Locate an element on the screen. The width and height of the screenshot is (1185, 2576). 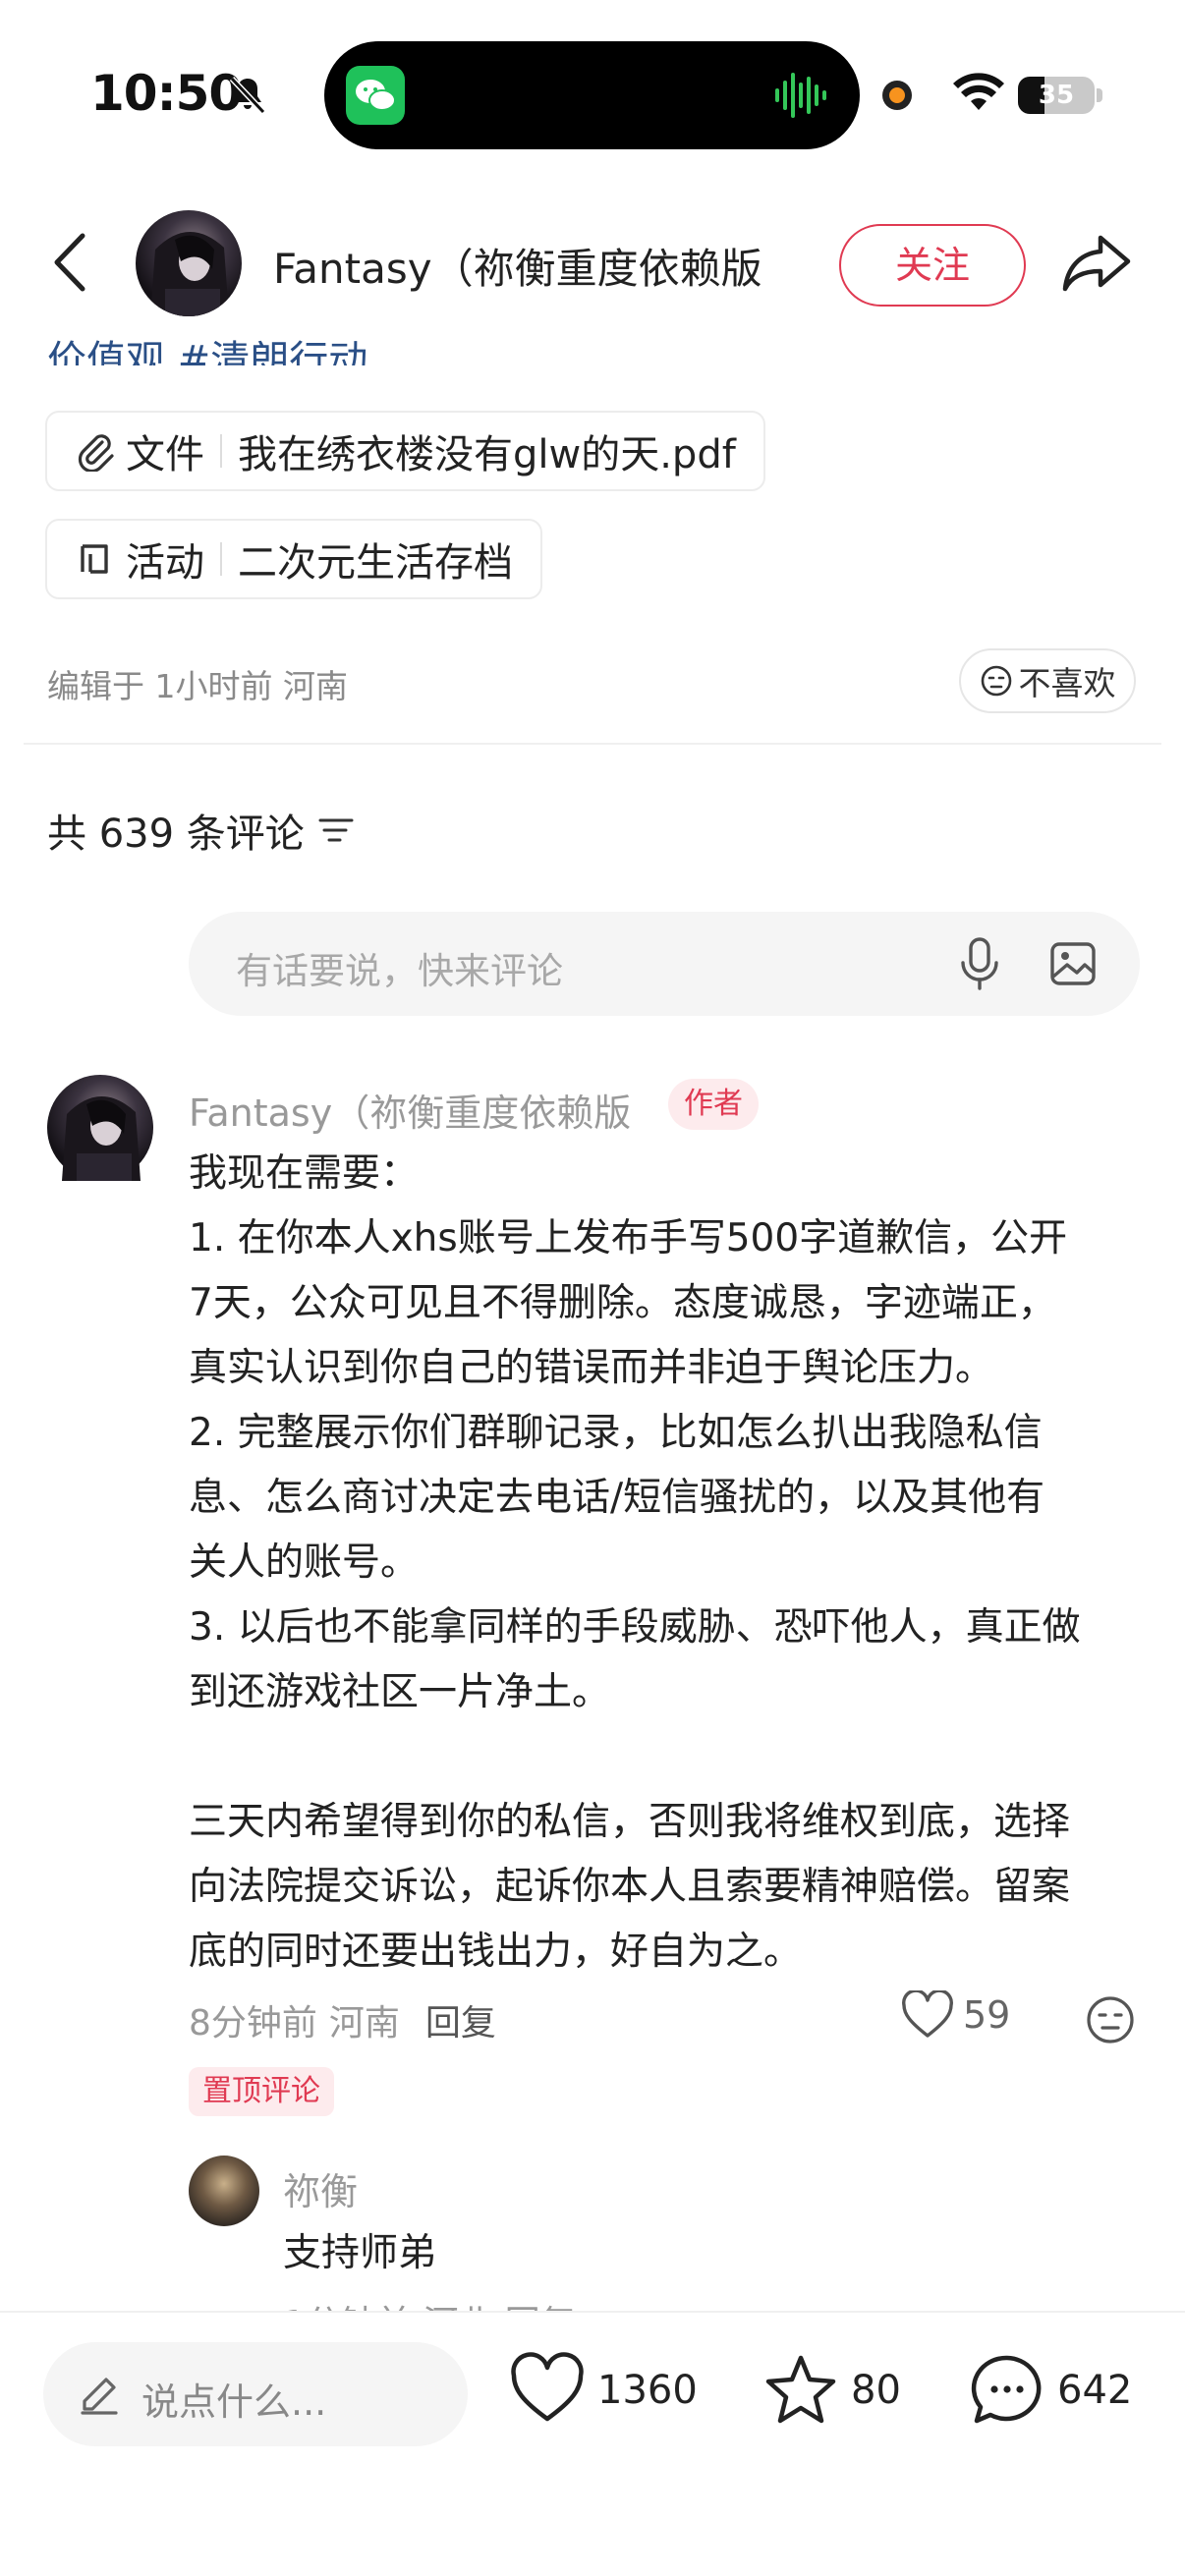
comment-line: 1. 在你本人xhs账号上发布手写500字道歉信，公开 is located at coordinates (629, 1238).